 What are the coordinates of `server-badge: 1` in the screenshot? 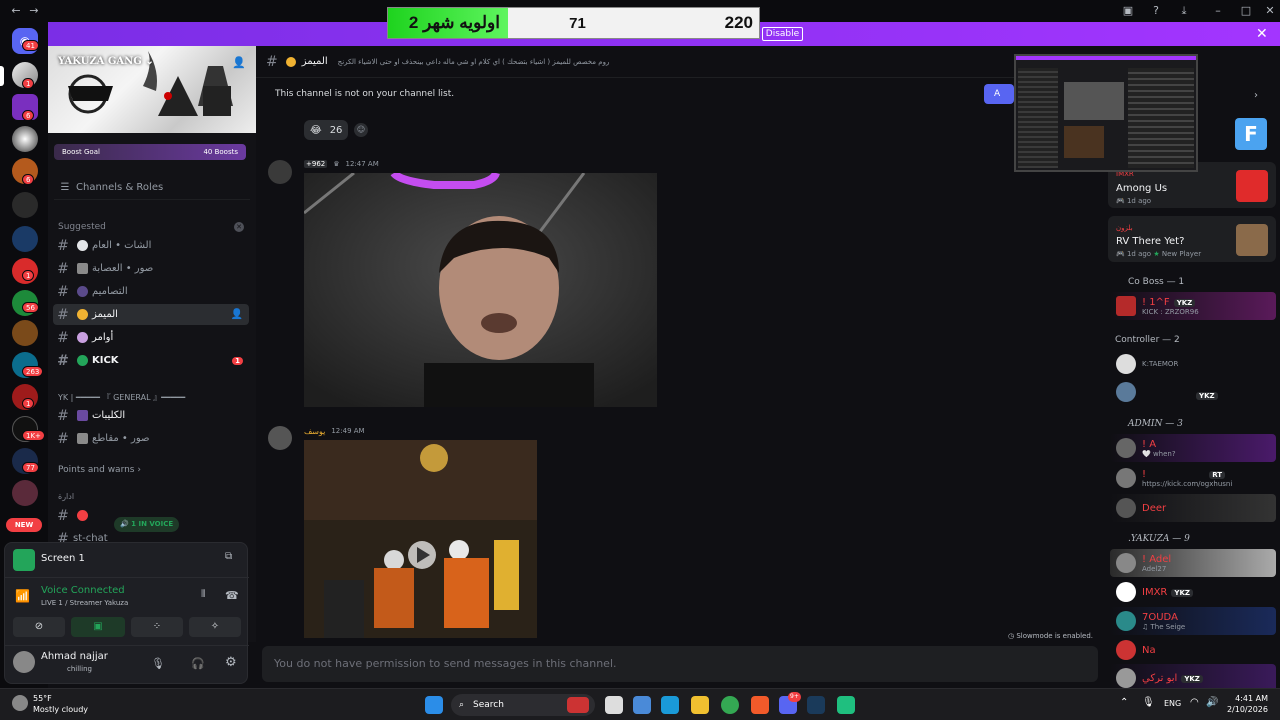 It's located at (28, 83).